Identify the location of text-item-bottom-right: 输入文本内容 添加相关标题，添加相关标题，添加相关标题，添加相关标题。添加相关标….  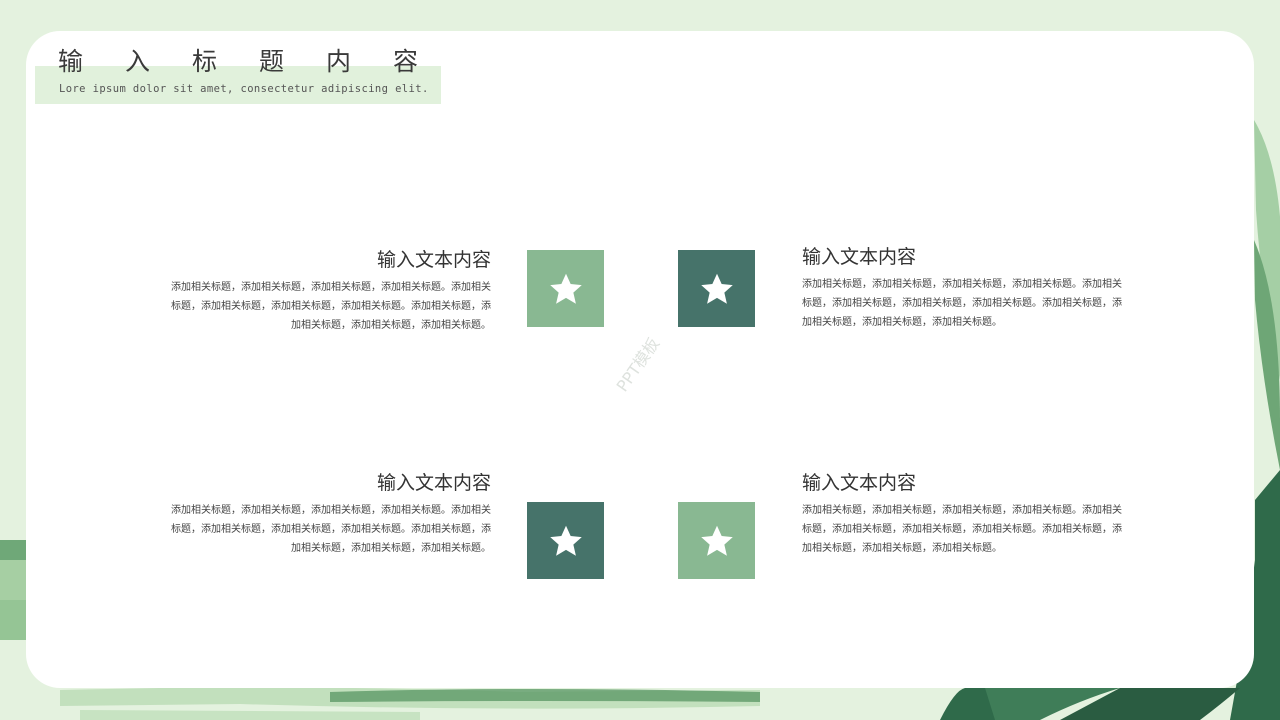
(962, 514).